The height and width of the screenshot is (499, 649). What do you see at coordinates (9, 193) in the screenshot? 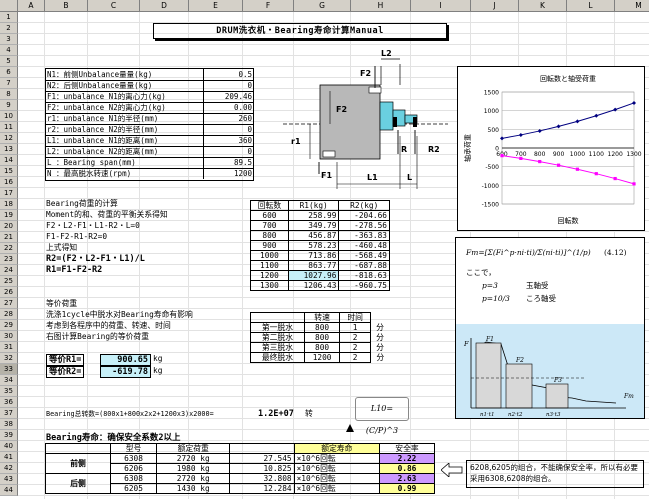
I see `row-header-17: 17` at bounding box center [9, 193].